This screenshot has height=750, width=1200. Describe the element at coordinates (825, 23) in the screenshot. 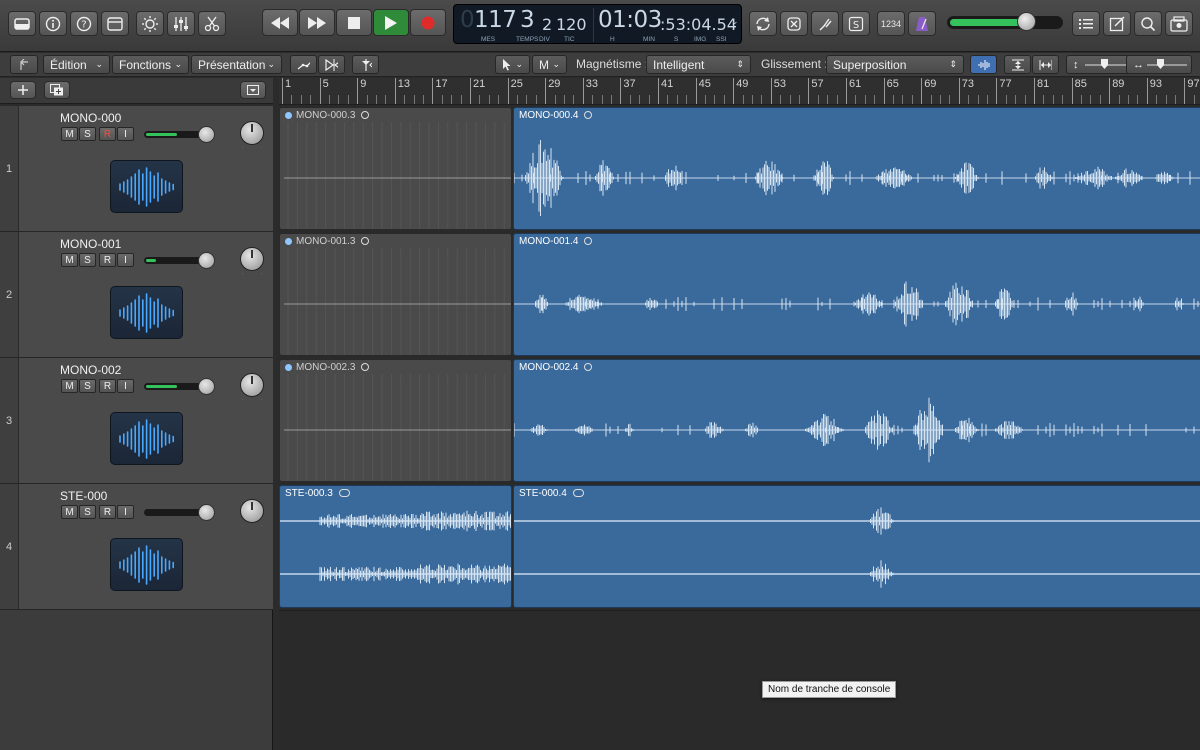

I see `tuner-button` at that location.